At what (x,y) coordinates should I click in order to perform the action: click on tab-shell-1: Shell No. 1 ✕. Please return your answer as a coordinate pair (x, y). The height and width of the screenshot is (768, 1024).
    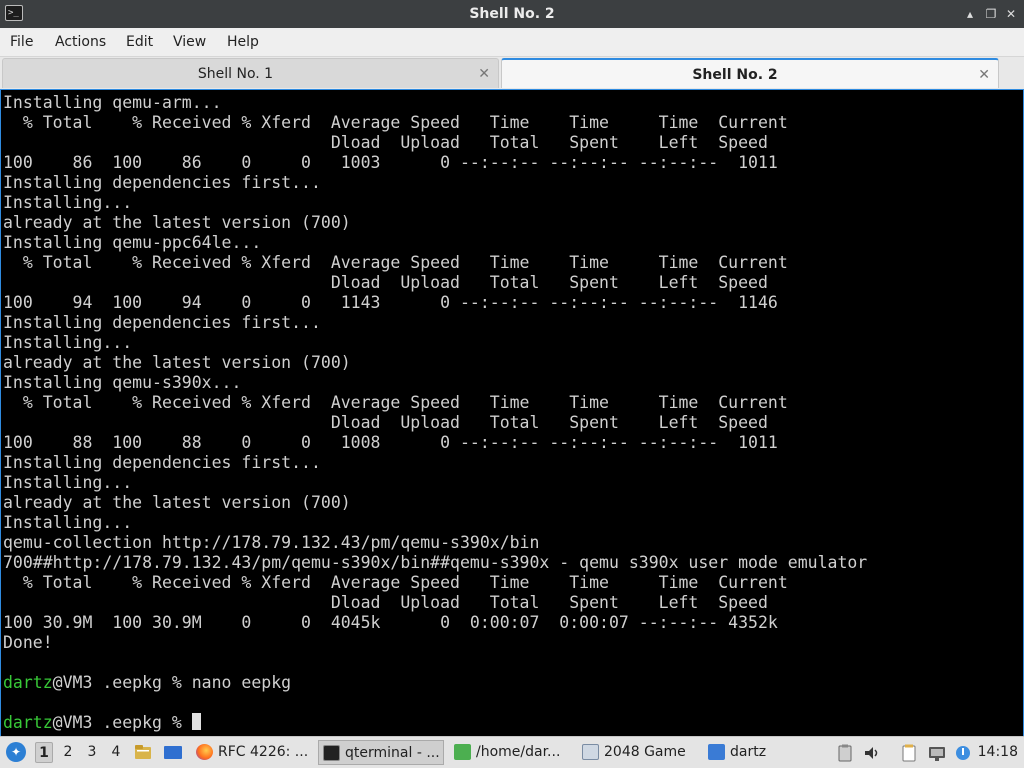
    Looking at the image, I should click on (250, 73).